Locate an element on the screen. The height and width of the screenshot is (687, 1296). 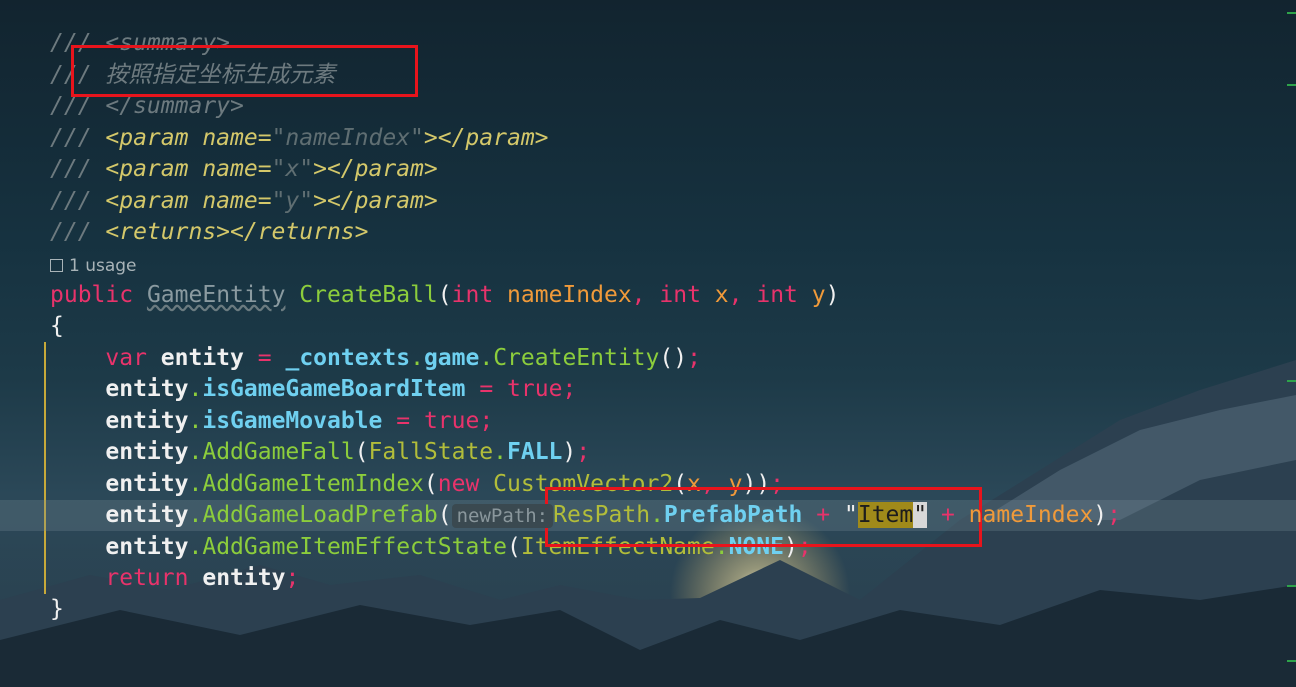
code-line-add-fall: entity.AddGameFall(FallState.FALL); is located at coordinates (348, 452).